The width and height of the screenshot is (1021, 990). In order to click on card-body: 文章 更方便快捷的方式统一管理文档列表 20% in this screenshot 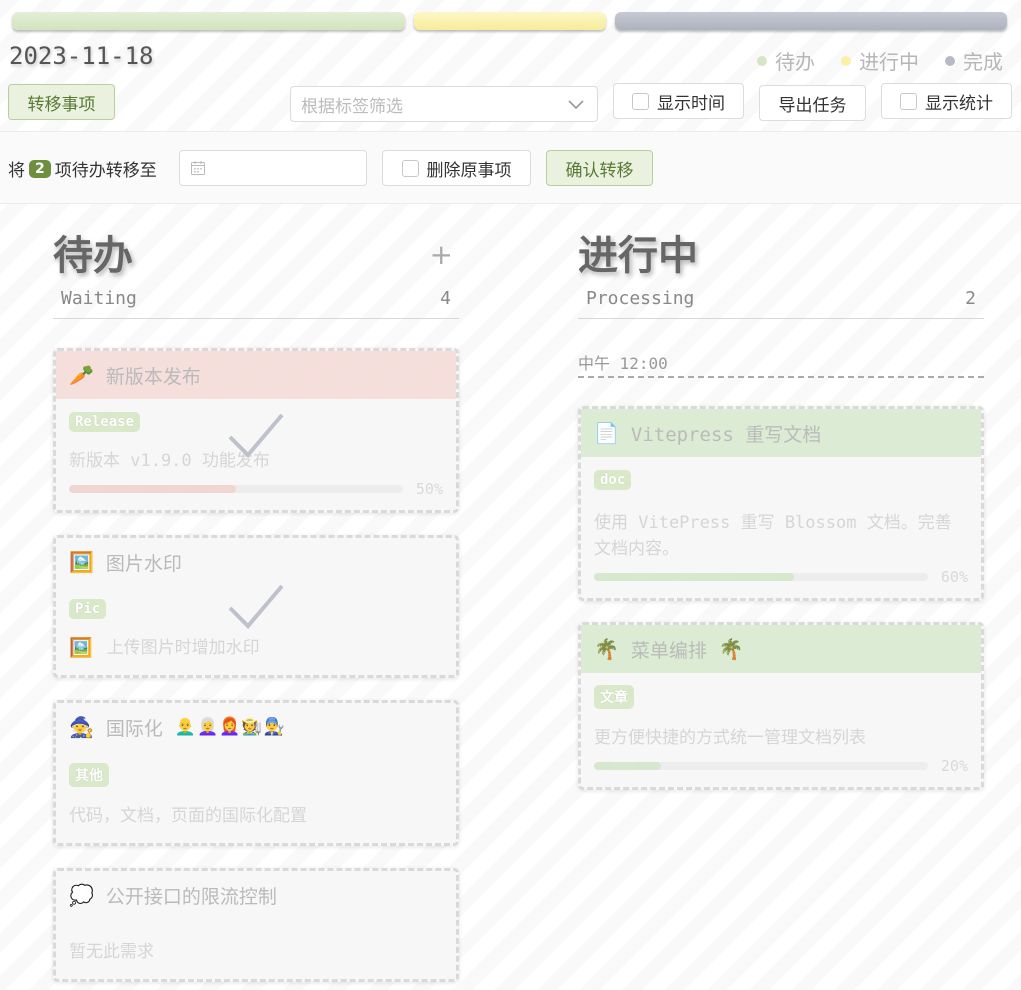, I will do `click(781, 730)`.